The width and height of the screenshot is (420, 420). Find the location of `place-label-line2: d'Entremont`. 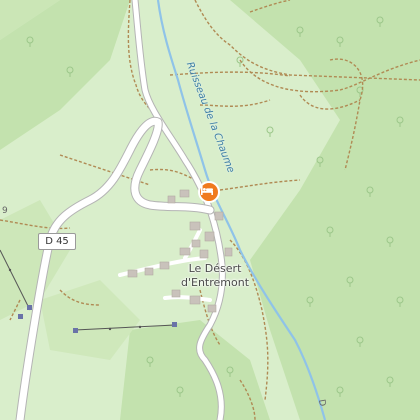

place-label-line2: d'Entremont is located at coordinates (215, 282).